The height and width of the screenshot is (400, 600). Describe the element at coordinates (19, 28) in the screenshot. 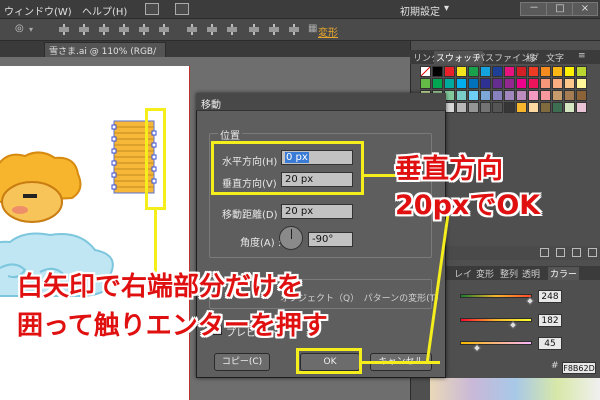

I see `target-icon: ◎` at that location.